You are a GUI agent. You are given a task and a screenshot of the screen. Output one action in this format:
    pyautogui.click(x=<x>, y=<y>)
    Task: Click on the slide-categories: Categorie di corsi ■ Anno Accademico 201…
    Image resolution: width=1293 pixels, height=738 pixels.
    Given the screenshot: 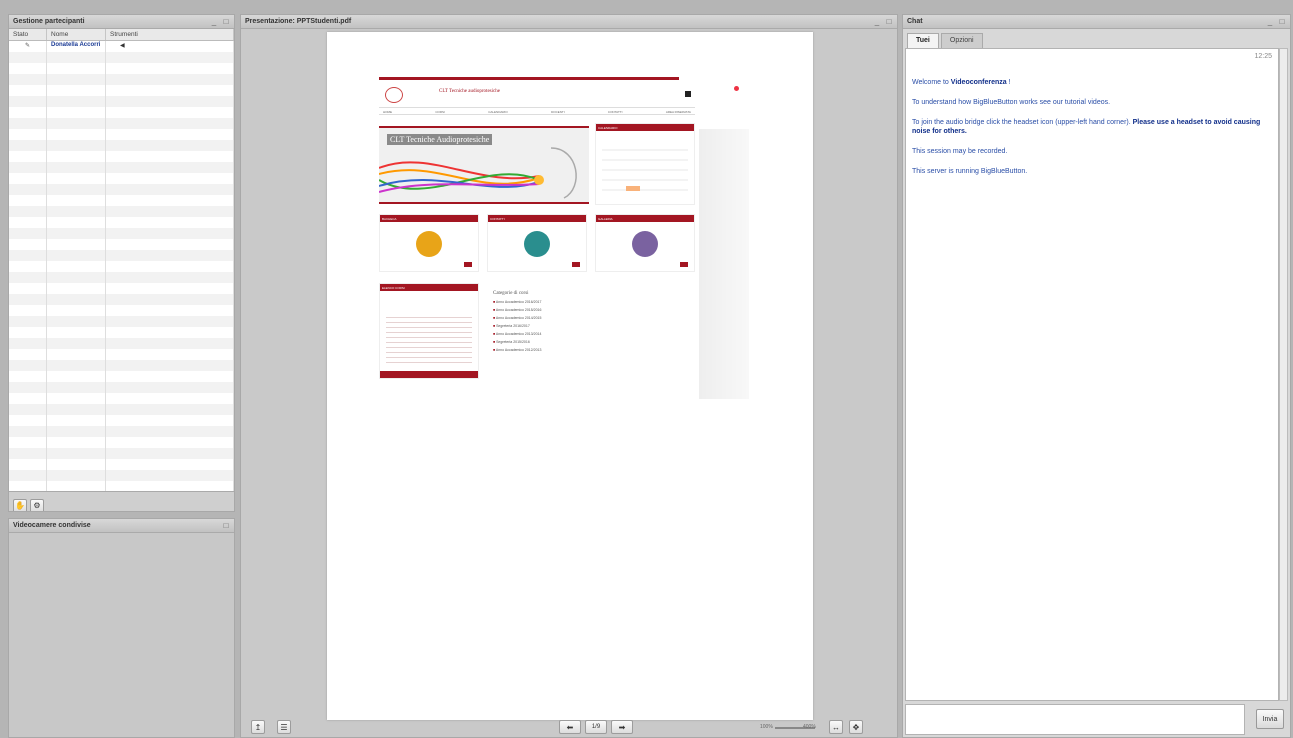 What is the action you would take?
    pyautogui.click(x=517, y=321)
    